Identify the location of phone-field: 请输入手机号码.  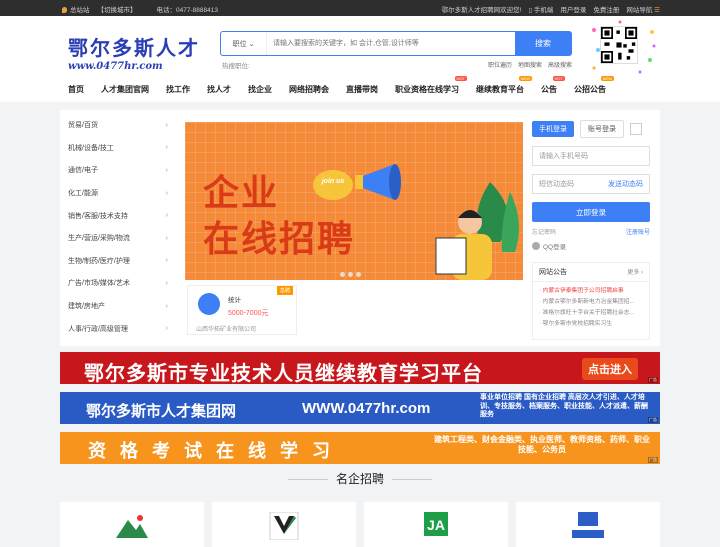
(591, 156).